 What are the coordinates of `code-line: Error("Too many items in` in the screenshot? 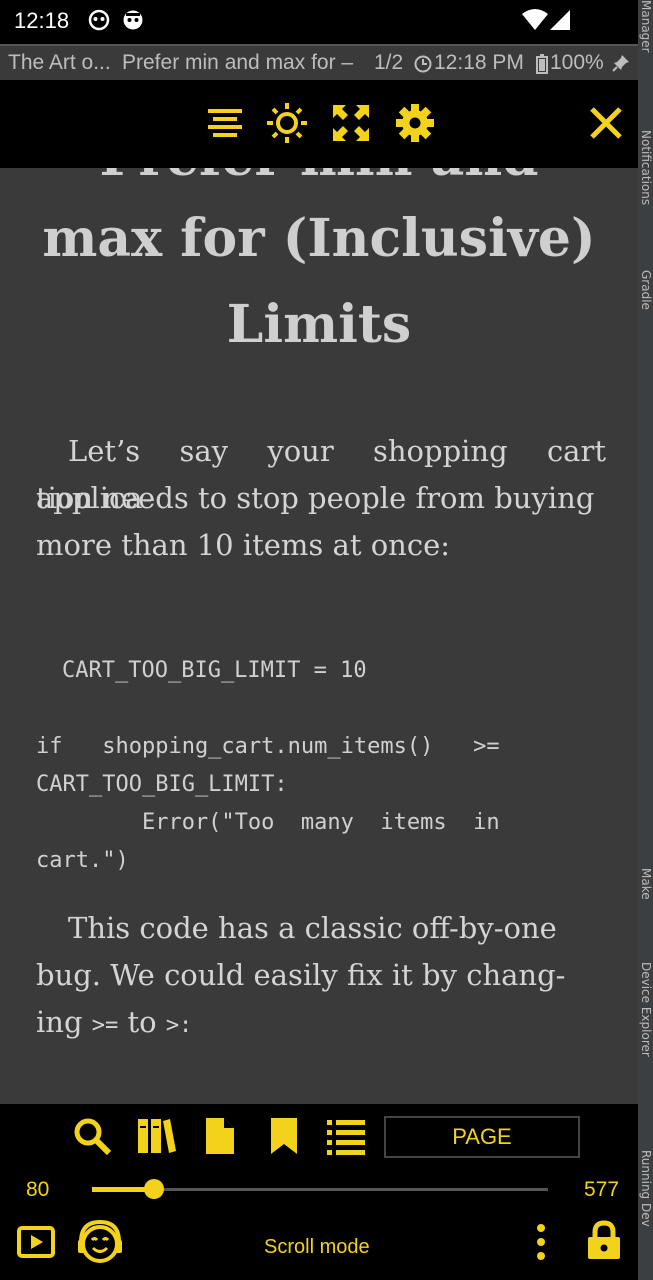 It's located at (268, 822).